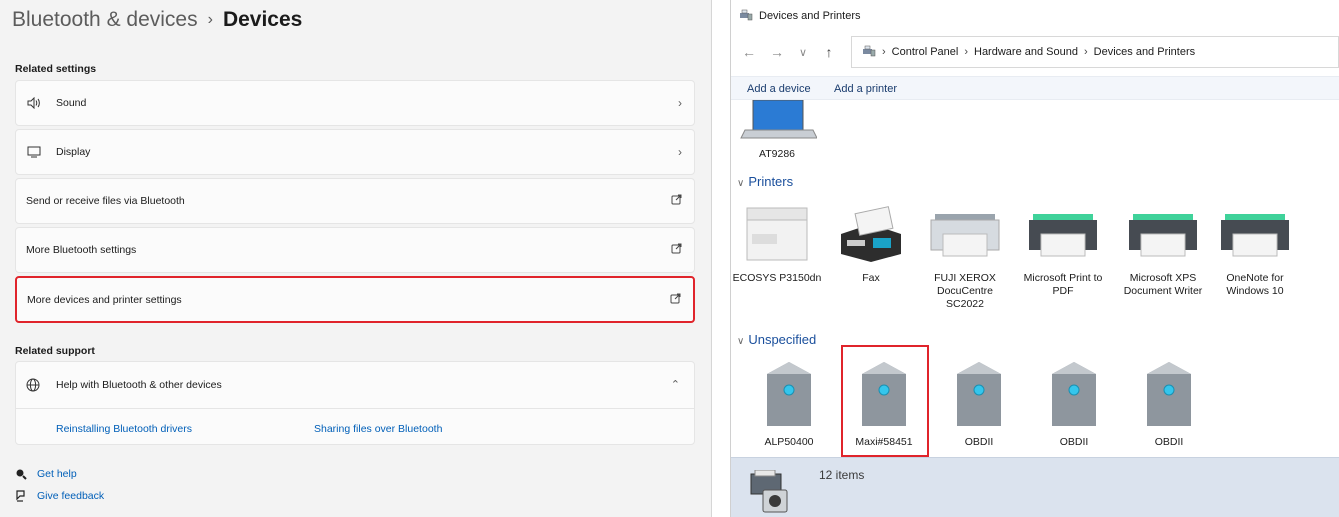  What do you see at coordinates (57, 474) in the screenshot?
I see `get-help-label: Get help` at bounding box center [57, 474].